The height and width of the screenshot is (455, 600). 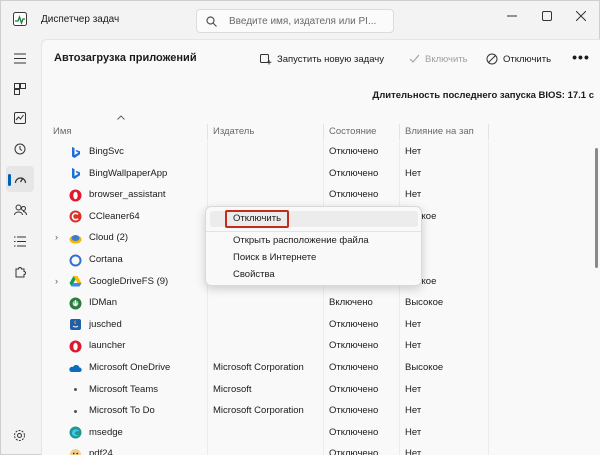 What do you see at coordinates (20, 241) in the screenshot?
I see `nav-details` at bounding box center [20, 241].